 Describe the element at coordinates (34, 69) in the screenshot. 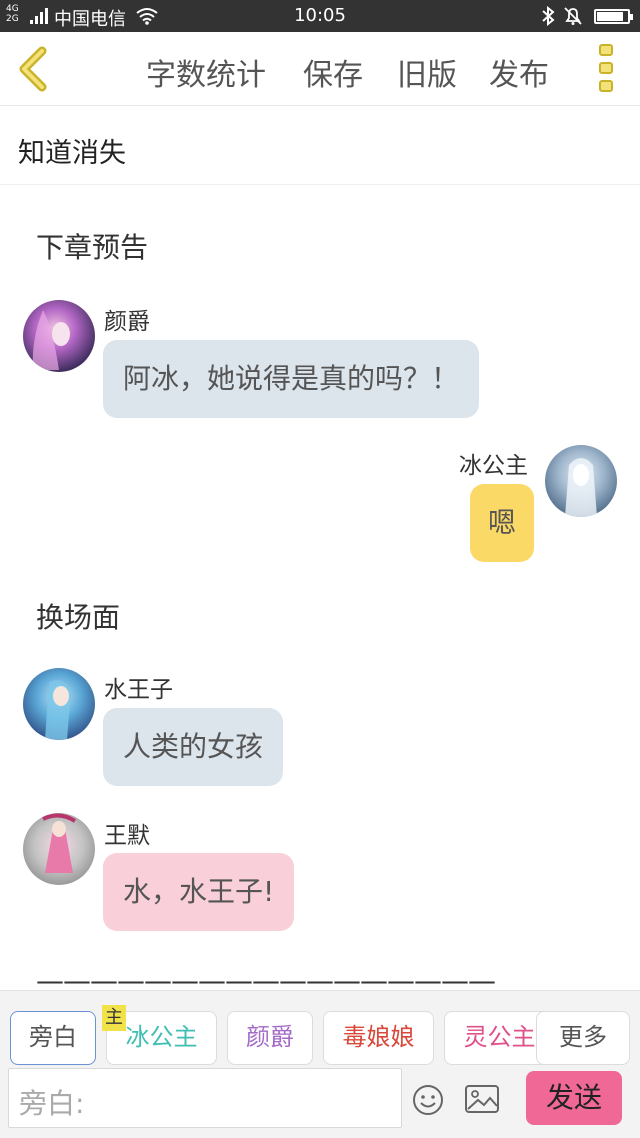

I see `back-arrow-icon` at that location.